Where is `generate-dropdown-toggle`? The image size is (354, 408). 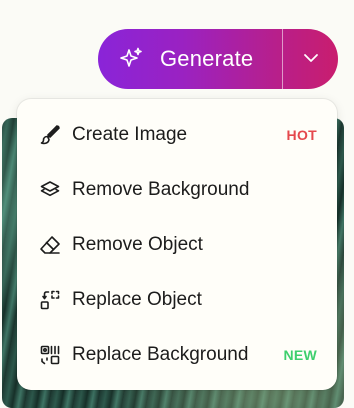 generate-dropdown-toggle is located at coordinates (310, 59).